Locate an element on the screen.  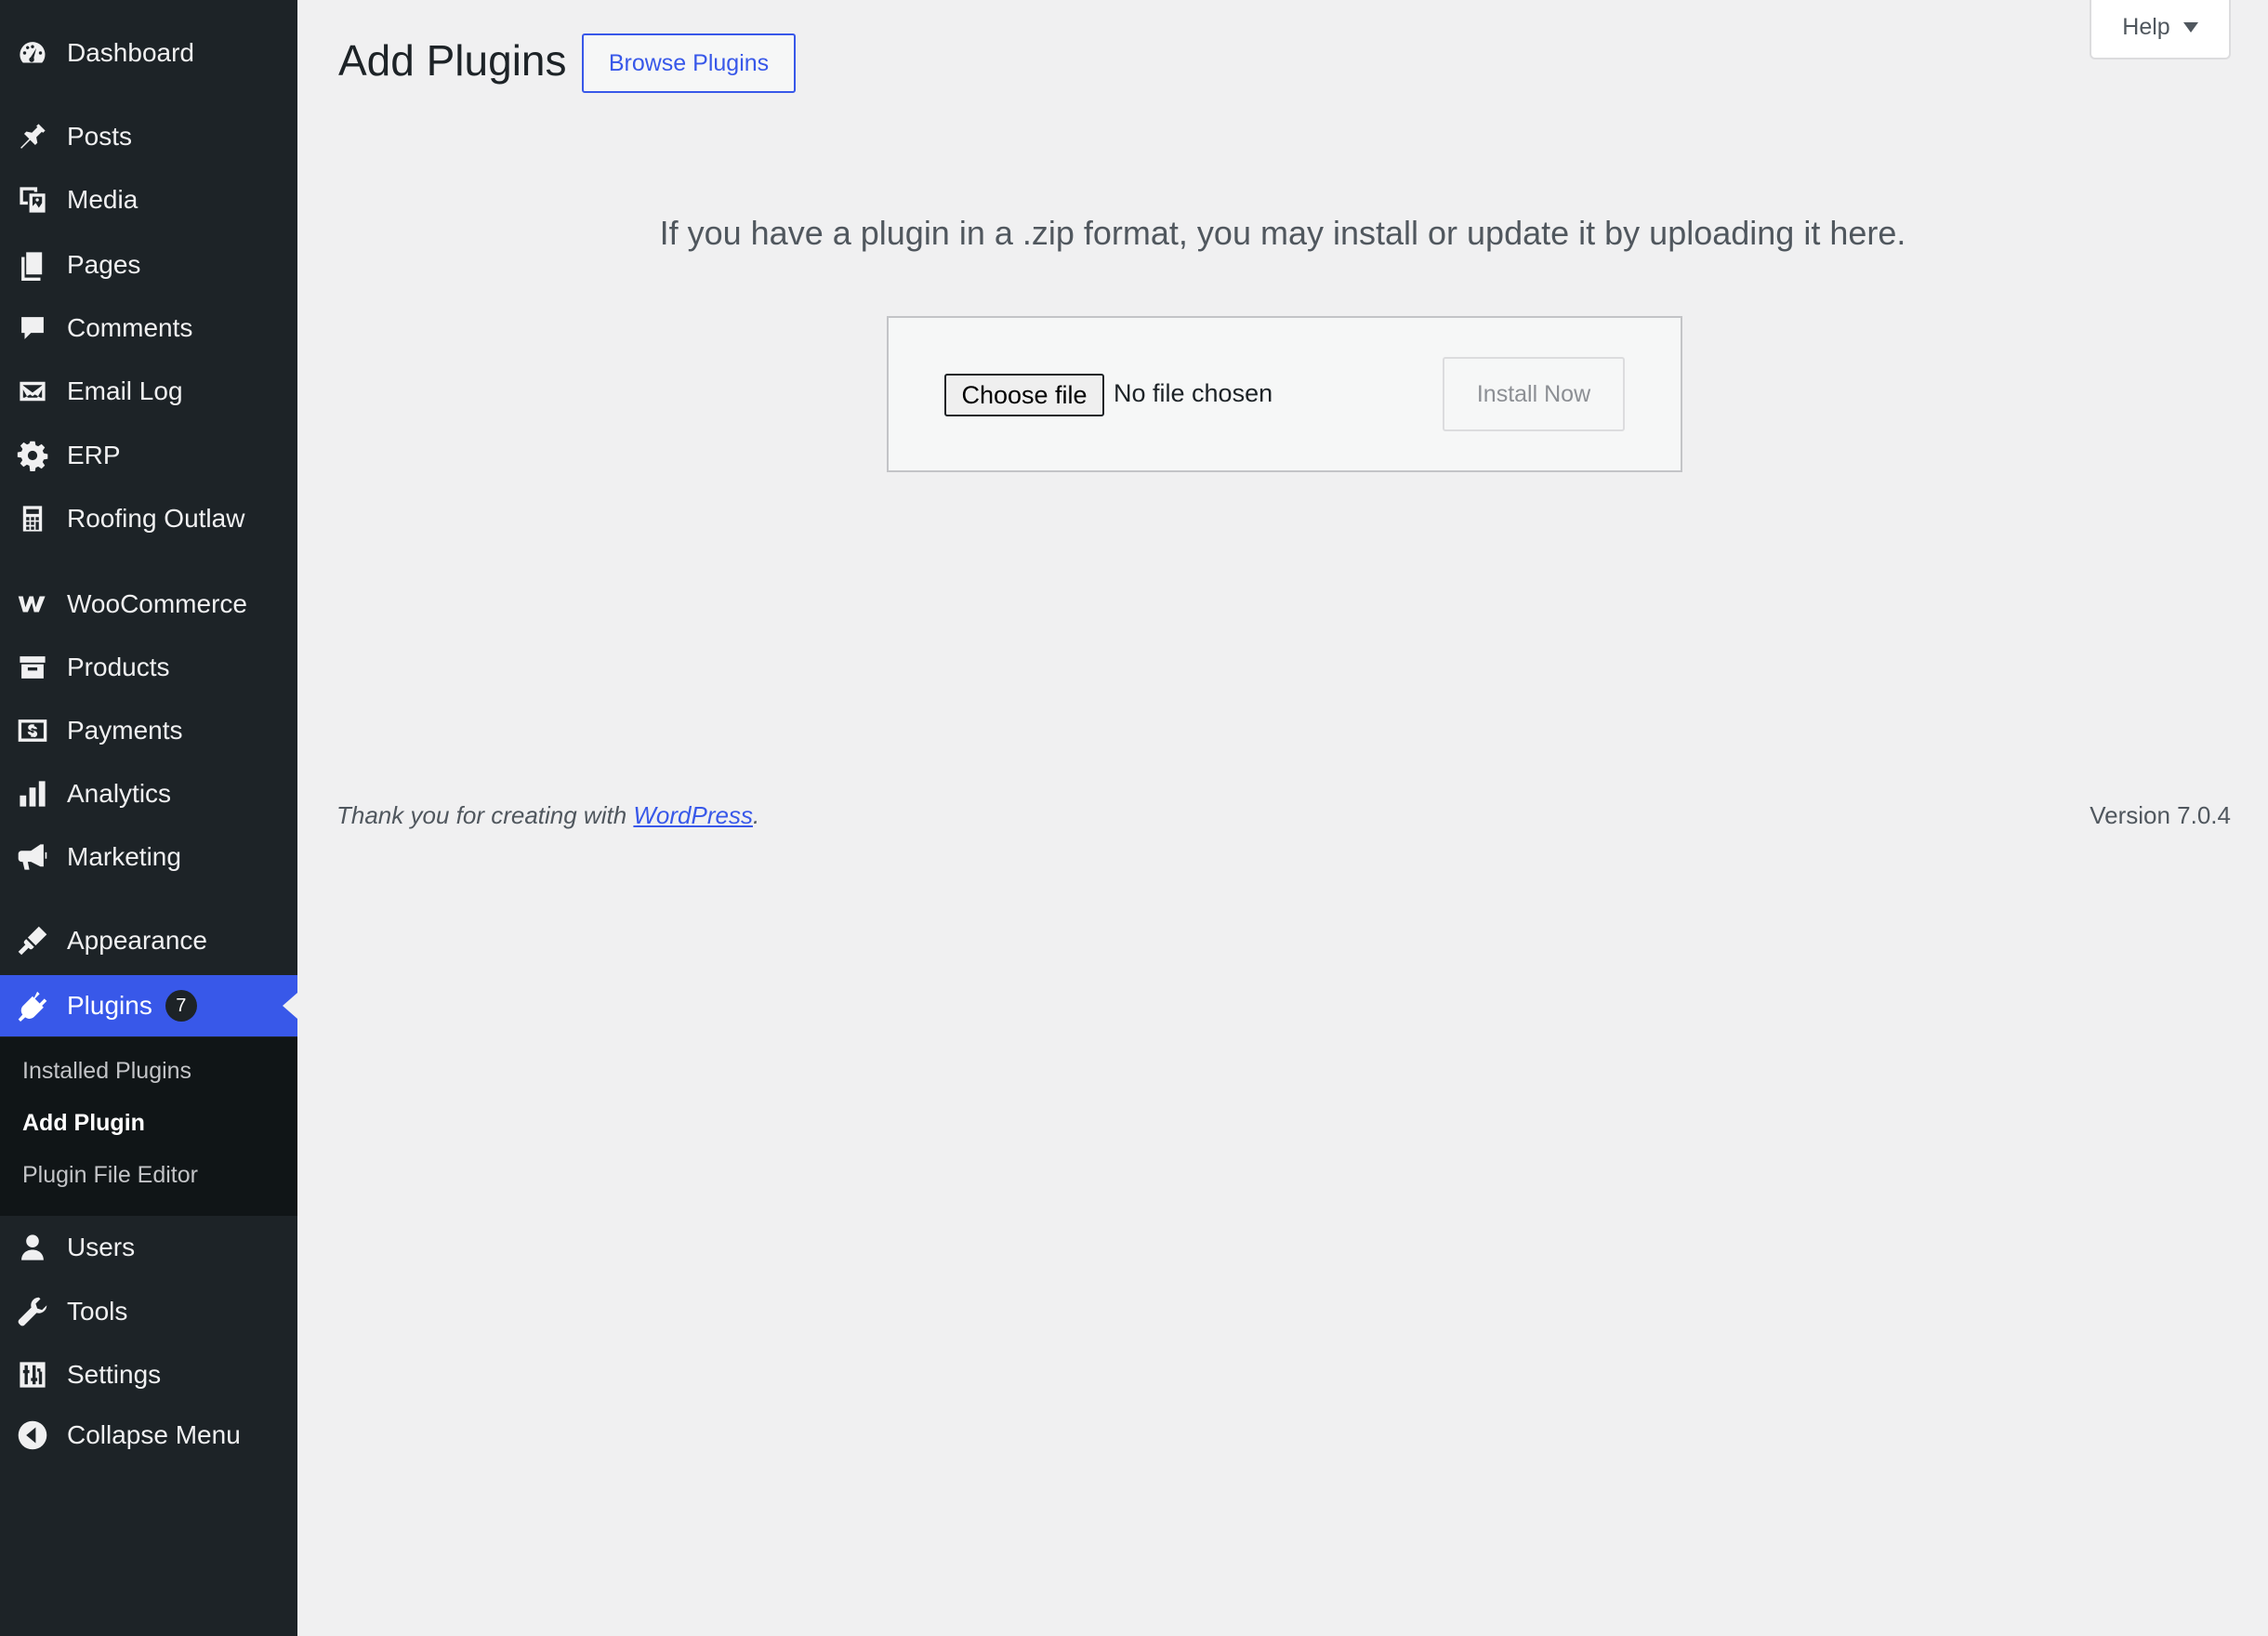
sidebar-item-label: Users is located at coordinates (101, 1247).